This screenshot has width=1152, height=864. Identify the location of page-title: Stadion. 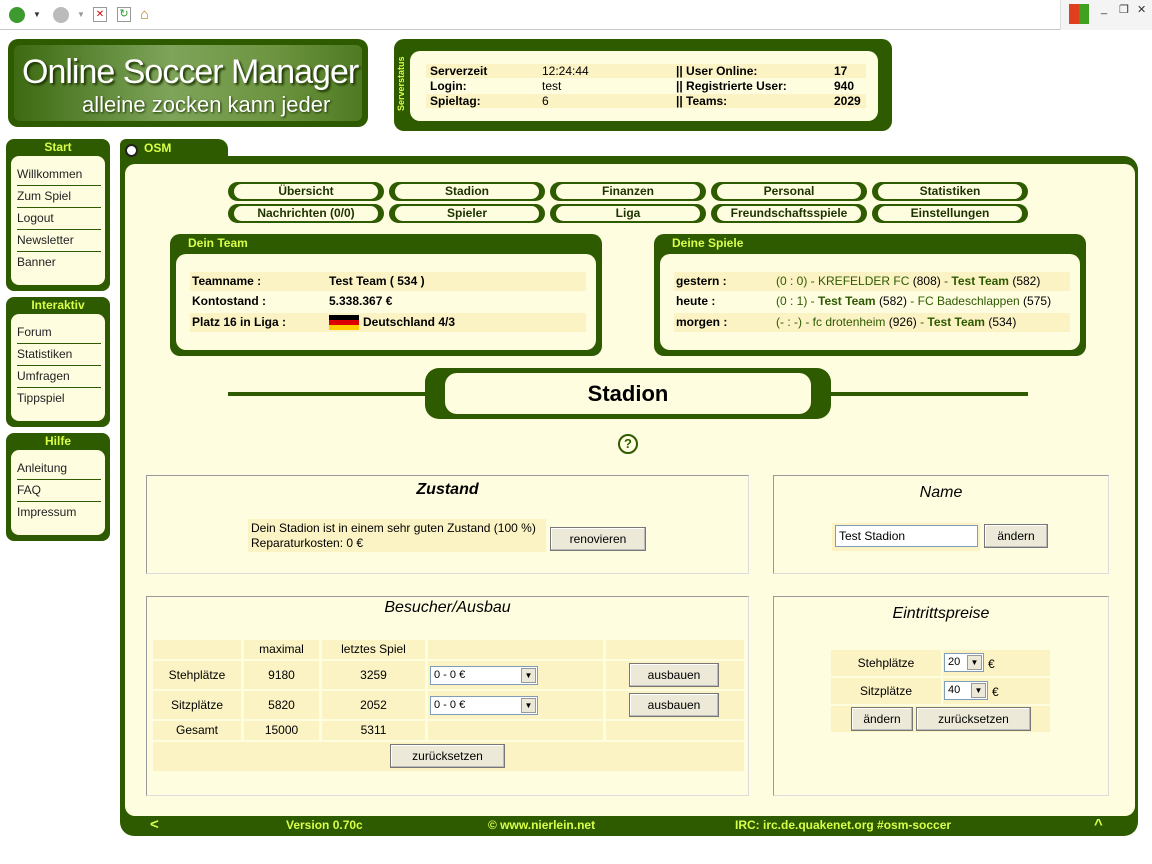
(628, 393).